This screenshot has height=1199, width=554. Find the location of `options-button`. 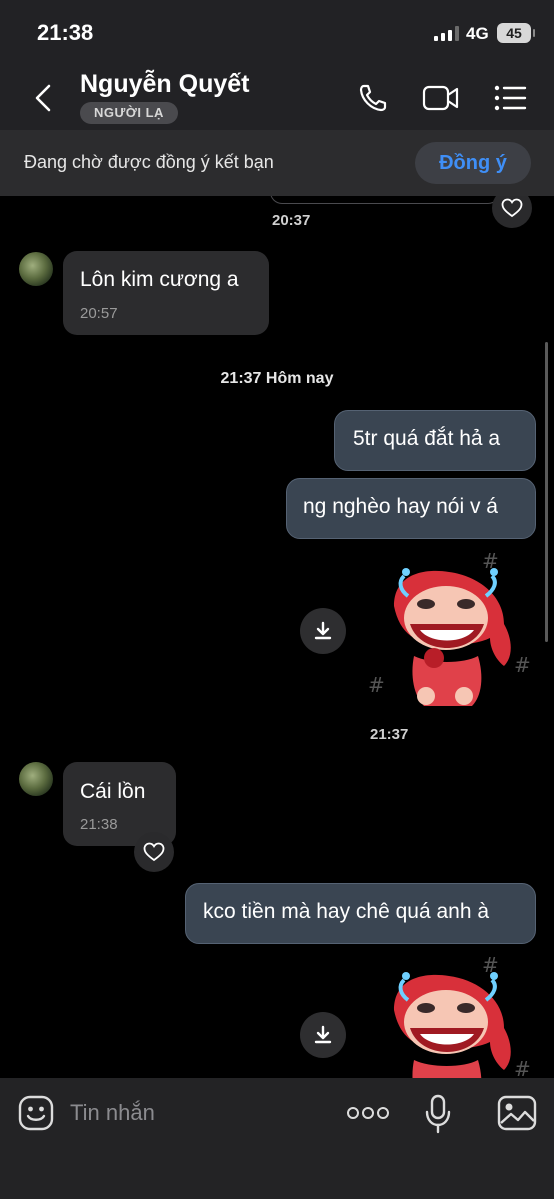

options-button is located at coordinates (510, 98).